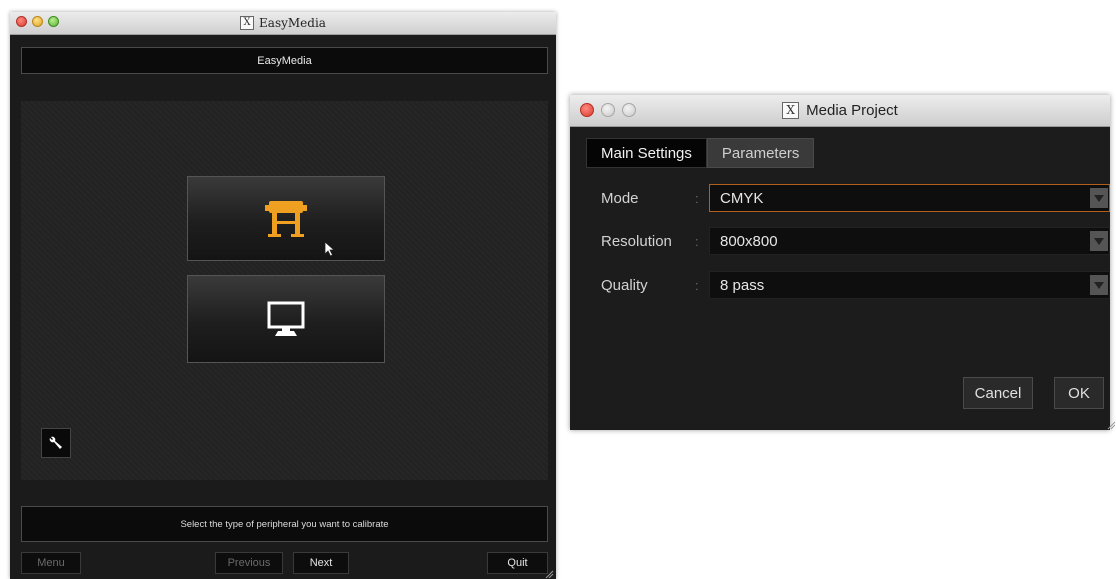 This screenshot has height=579, width=1116. Describe the element at coordinates (330, 249) in the screenshot. I see `mouse-cursor-icon` at that location.